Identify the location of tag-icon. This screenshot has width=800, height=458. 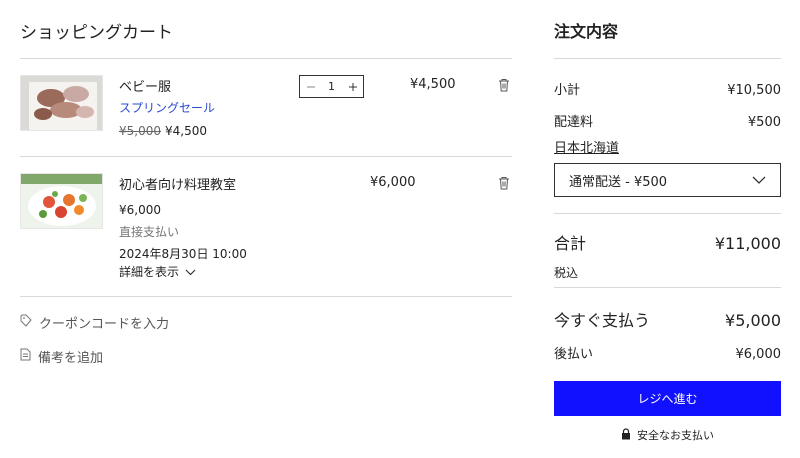
(26, 322).